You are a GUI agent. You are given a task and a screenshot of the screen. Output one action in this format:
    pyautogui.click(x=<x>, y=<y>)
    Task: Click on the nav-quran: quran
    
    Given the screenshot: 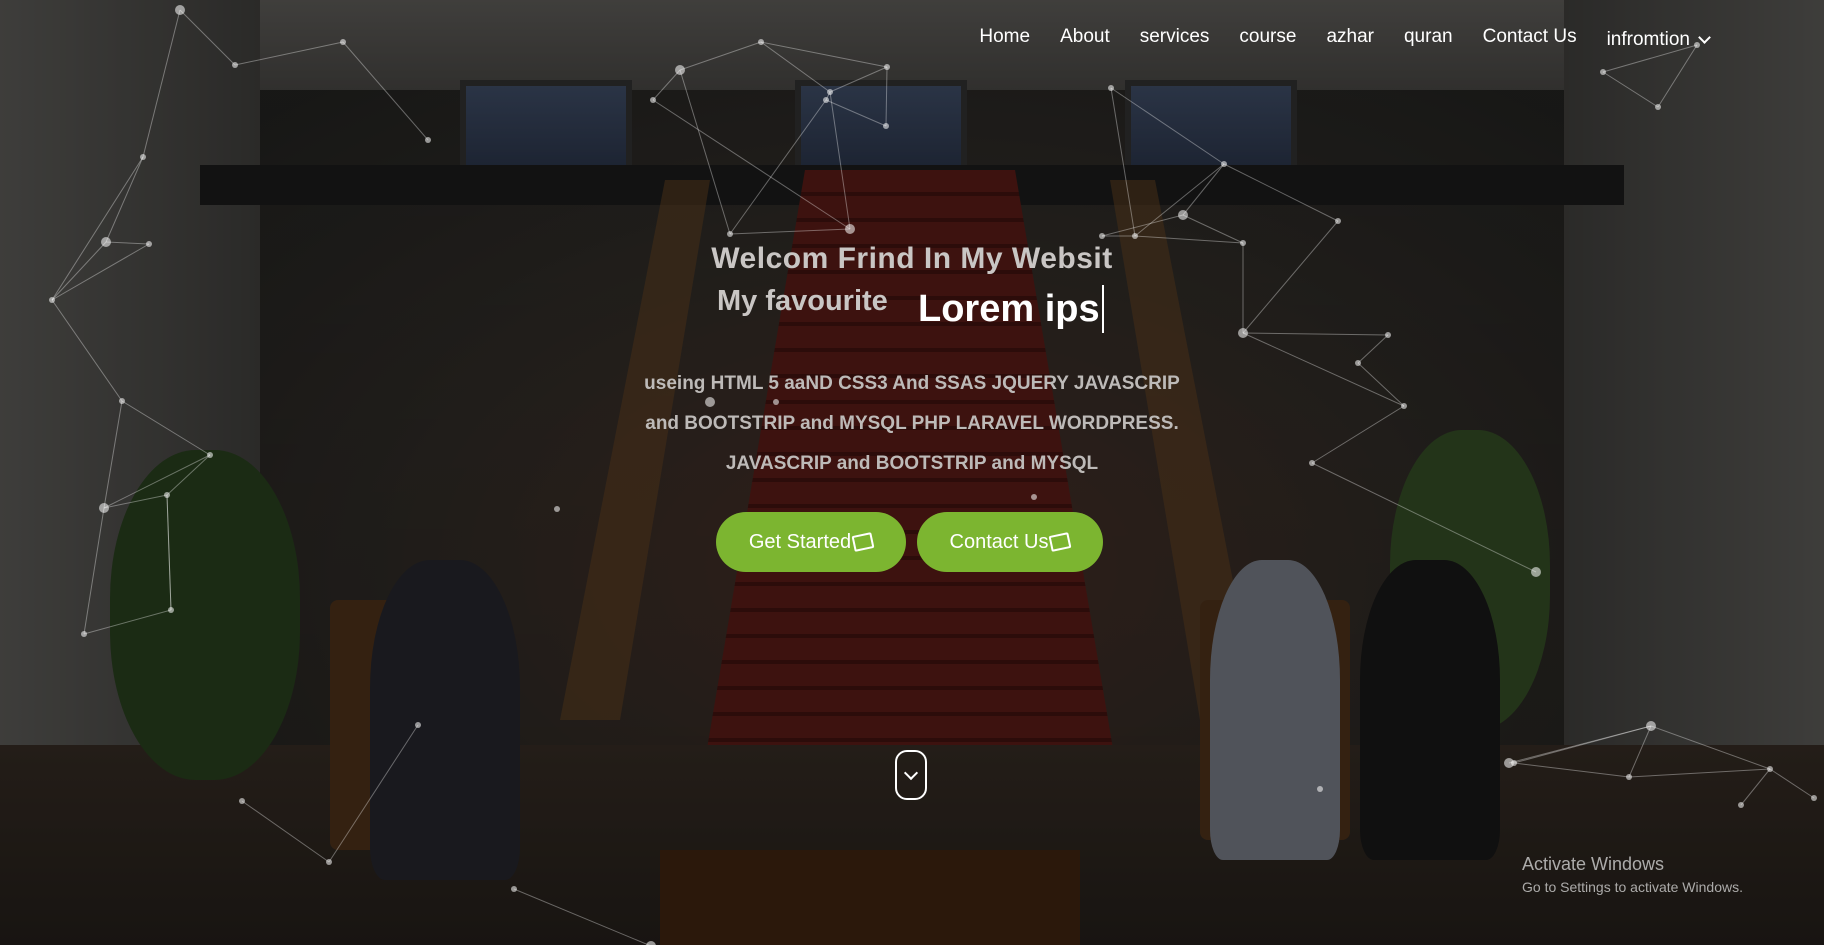 What is the action you would take?
    pyautogui.click(x=1428, y=38)
    